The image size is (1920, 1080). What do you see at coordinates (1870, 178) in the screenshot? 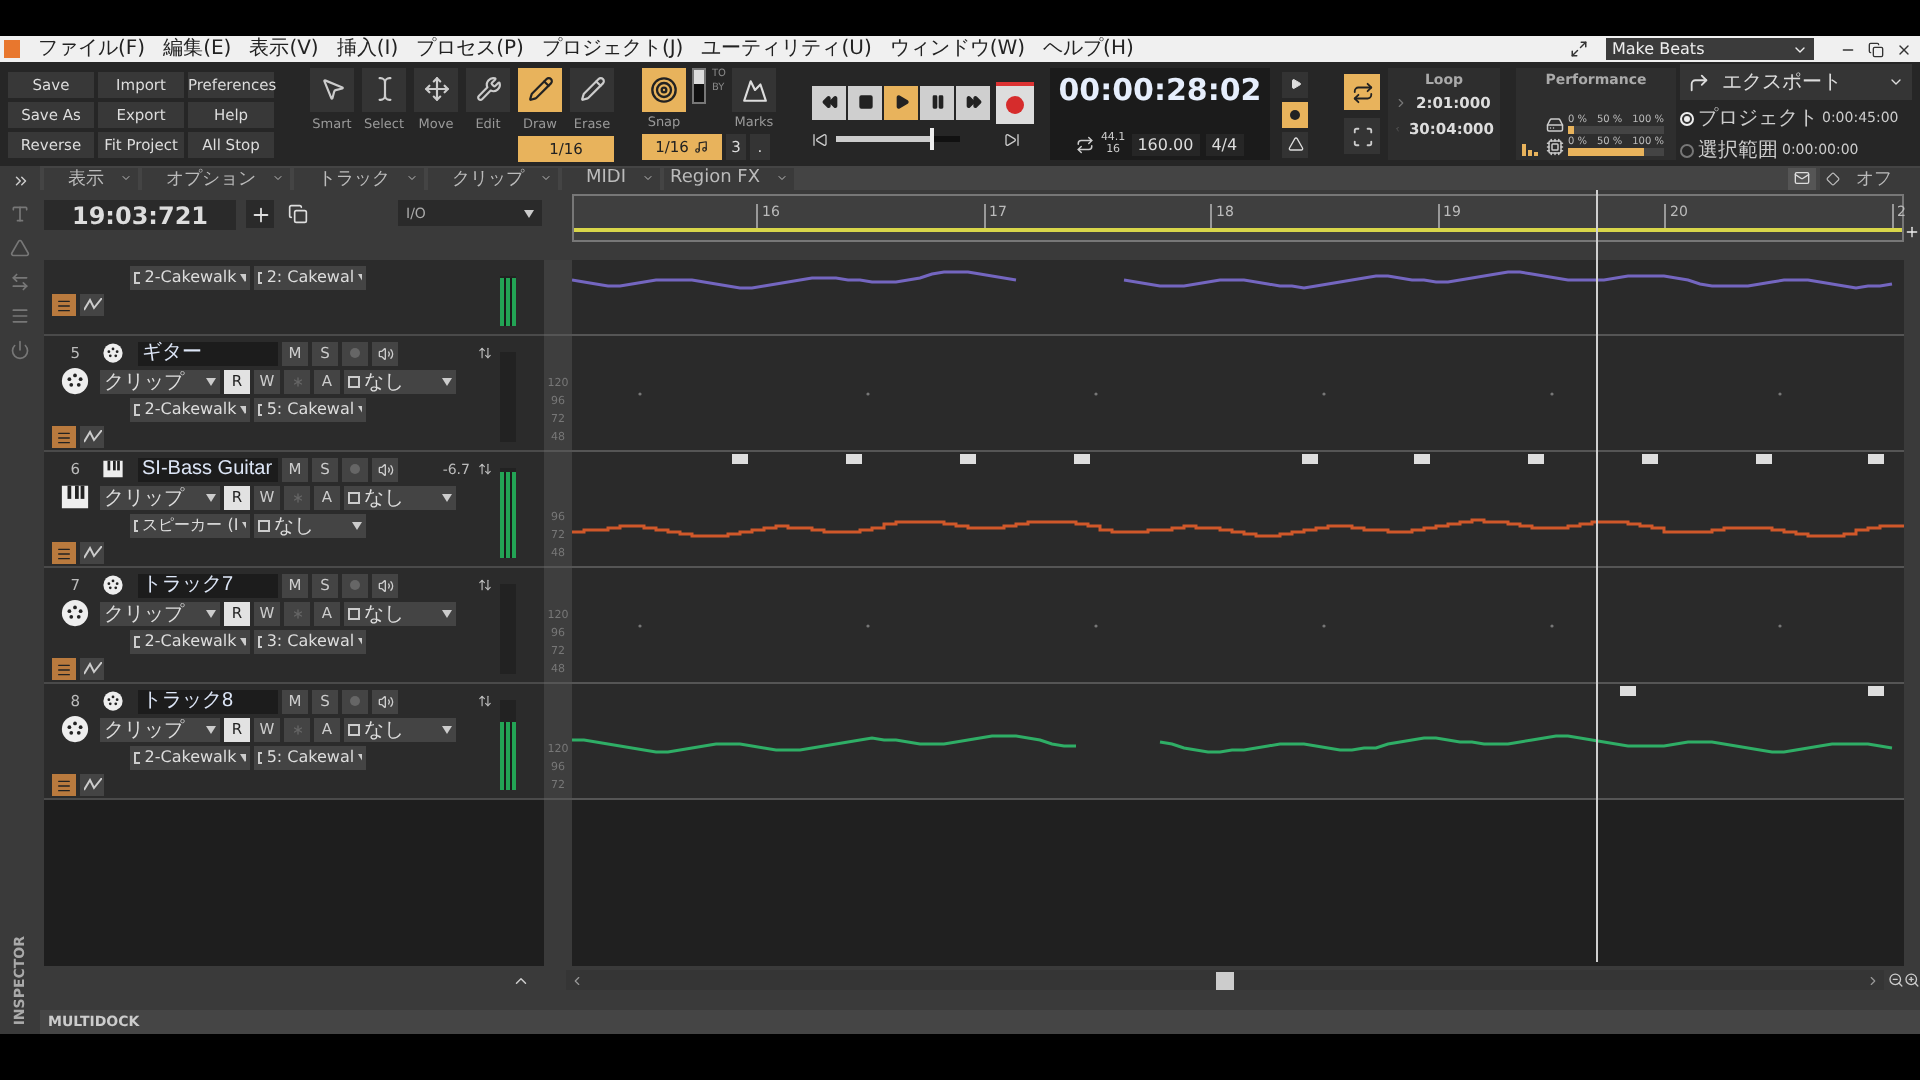
I see `snap-dropdown: オフ` at bounding box center [1870, 178].